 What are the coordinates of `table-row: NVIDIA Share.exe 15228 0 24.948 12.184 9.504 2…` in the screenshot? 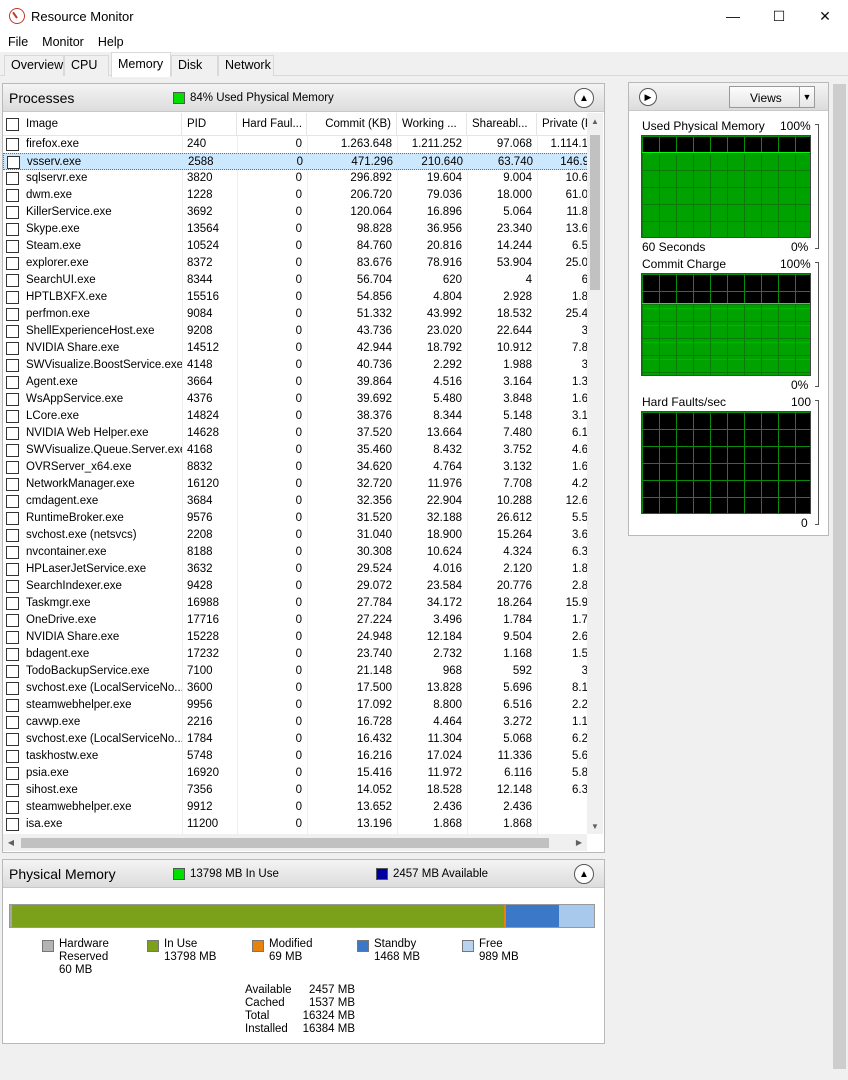 It's located at (298, 637).